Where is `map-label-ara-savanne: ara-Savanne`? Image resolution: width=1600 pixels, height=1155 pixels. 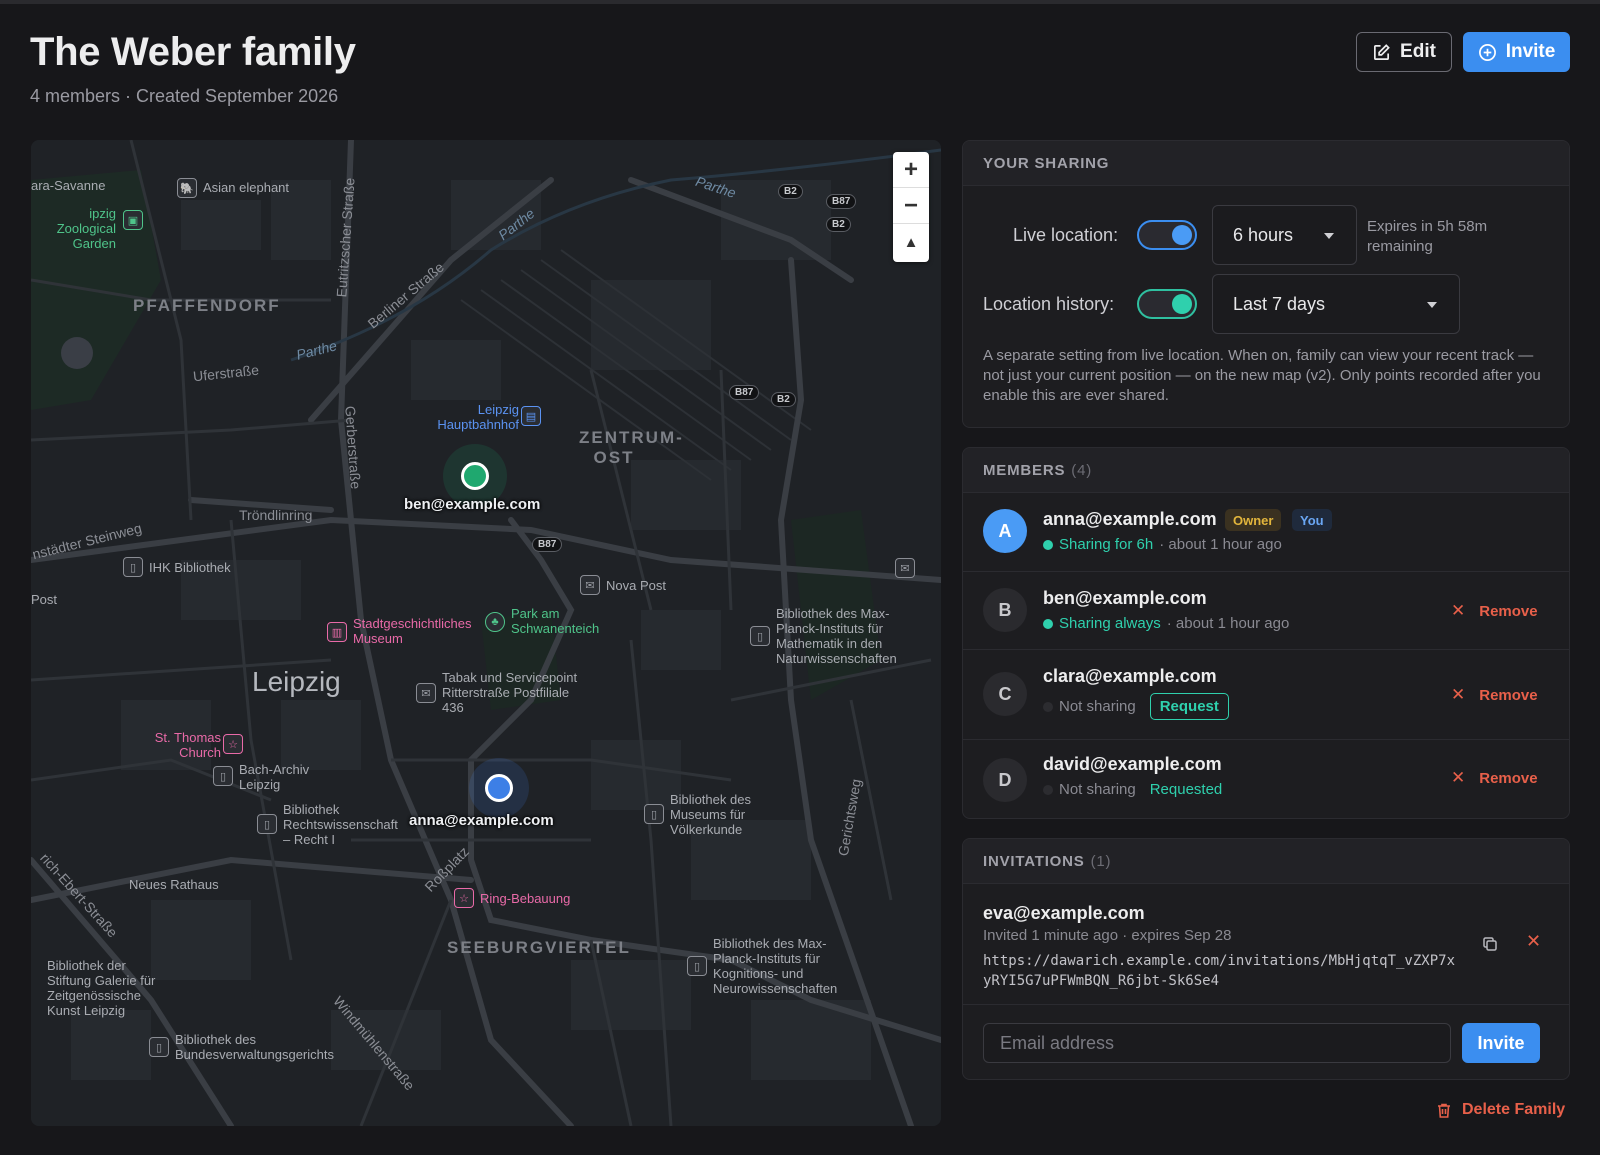 map-label-ara-savanne: ara-Savanne is located at coordinates (68, 185).